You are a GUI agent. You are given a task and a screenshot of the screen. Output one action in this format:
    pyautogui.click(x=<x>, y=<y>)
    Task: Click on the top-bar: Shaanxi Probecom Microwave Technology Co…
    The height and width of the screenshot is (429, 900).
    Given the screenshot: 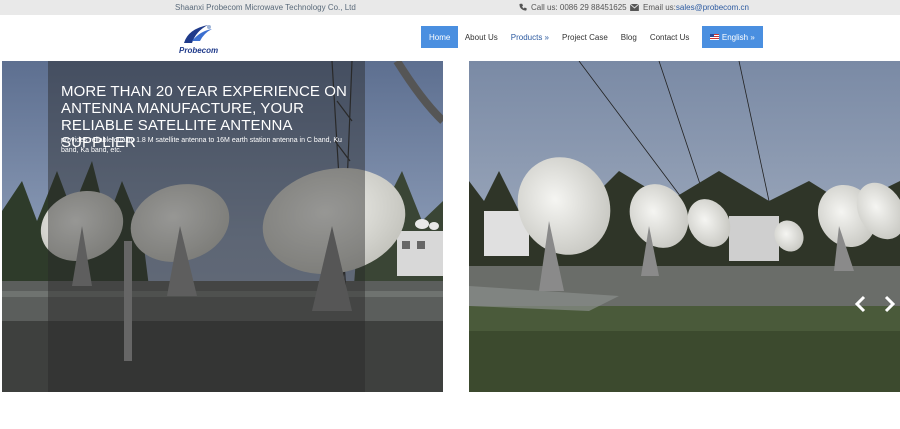 What is the action you would take?
    pyautogui.click(x=450, y=7)
    